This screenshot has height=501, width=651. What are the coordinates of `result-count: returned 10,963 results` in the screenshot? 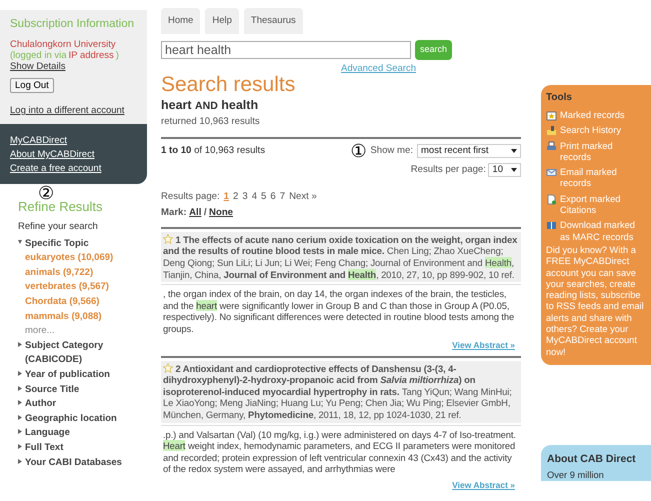 It's located at (211, 122).